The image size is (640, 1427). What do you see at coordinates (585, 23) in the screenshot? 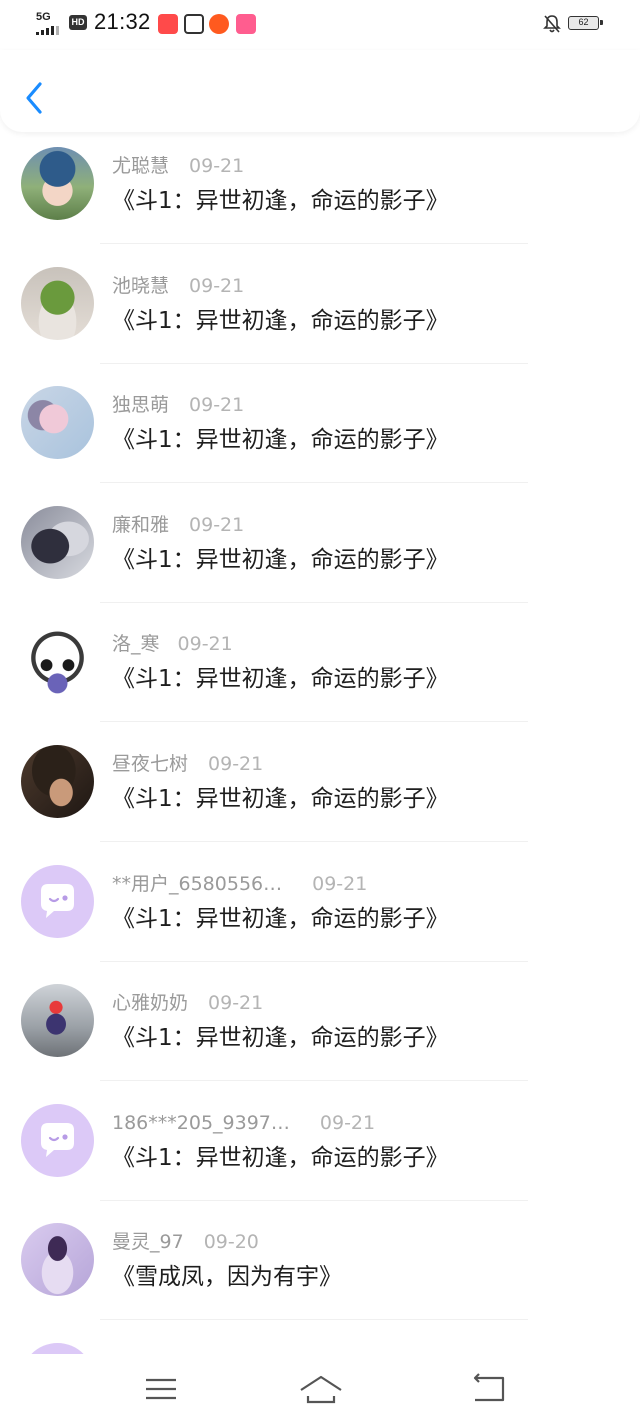
I see `battery-icon: 62` at bounding box center [585, 23].